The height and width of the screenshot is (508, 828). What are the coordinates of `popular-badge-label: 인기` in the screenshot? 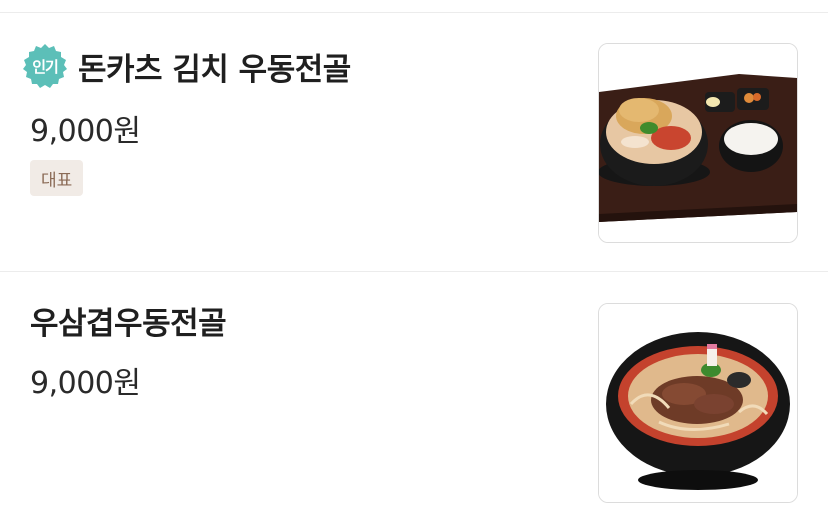 It's located at (45, 66).